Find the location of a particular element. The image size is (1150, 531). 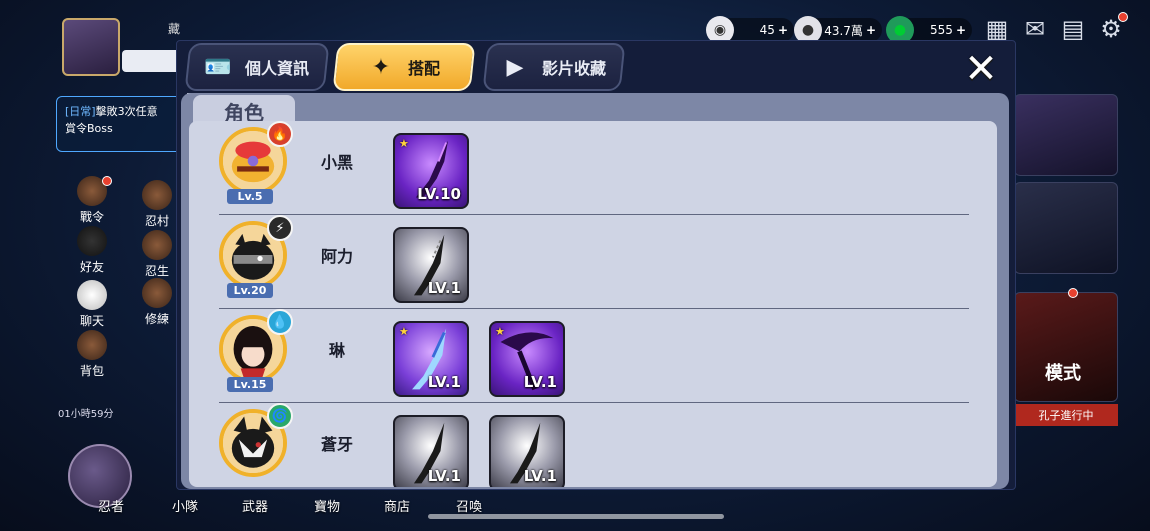

side-menu-battle-pass: 戰令 is located at coordinates (92, 200).